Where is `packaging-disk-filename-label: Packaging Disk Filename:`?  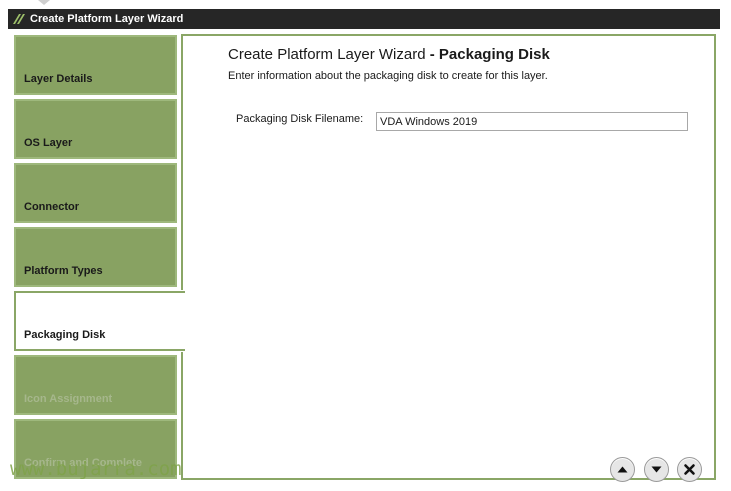 packaging-disk-filename-label: Packaging Disk Filename: is located at coordinates (300, 119).